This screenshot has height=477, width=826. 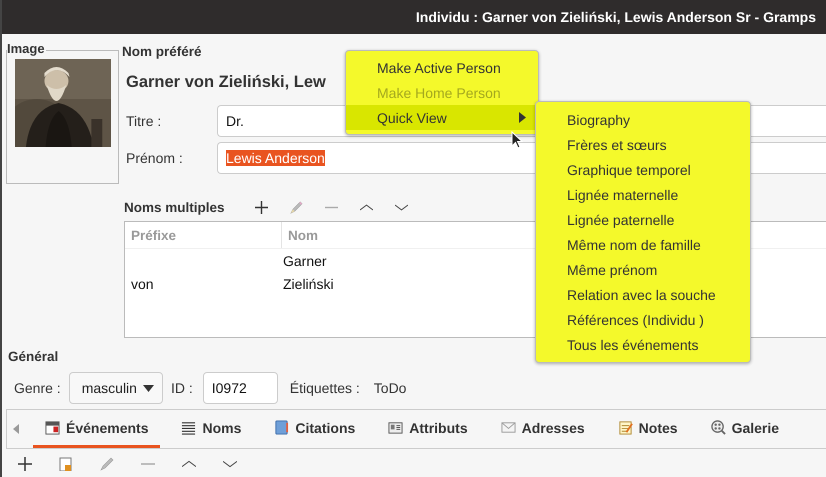 I want to click on table-cell: Garner, so click(x=305, y=260).